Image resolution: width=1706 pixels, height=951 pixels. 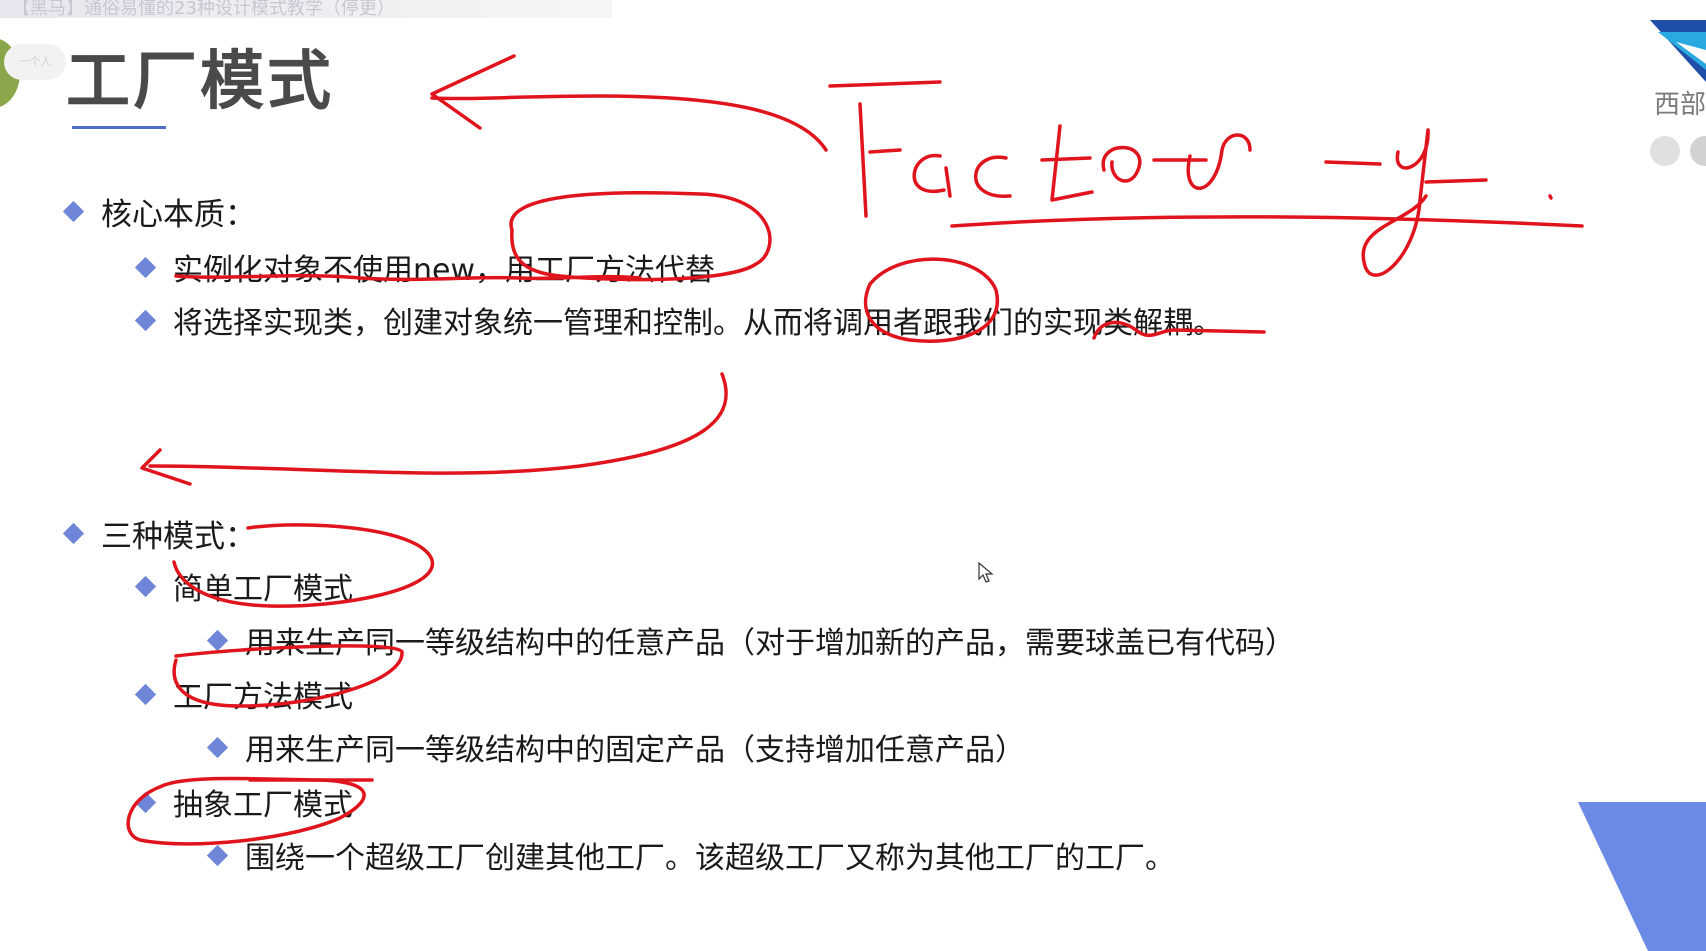 I want to click on sub-list-item-text: 围绕一个超级工厂创建其他工厂。该超级工厂又称为其他工厂的工厂。, so click(x=710, y=858).